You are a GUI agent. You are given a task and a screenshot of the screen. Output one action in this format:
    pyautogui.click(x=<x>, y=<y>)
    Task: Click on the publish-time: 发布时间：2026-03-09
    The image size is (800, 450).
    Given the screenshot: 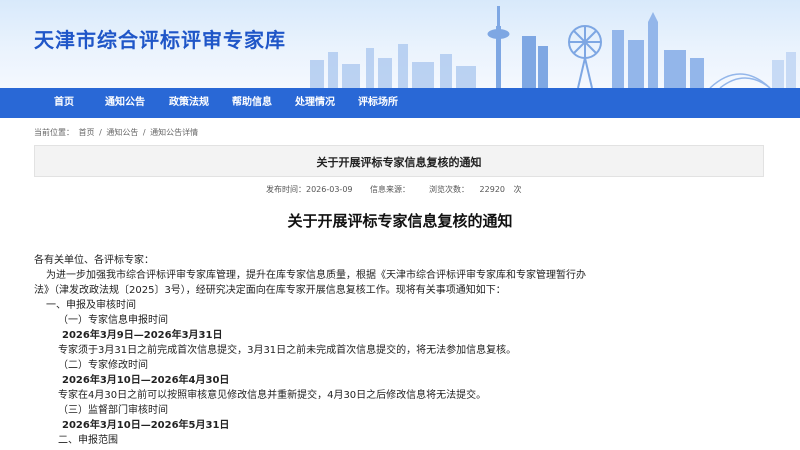 What is the action you would take?
    pyautogui.click(x=309, y=189)
    